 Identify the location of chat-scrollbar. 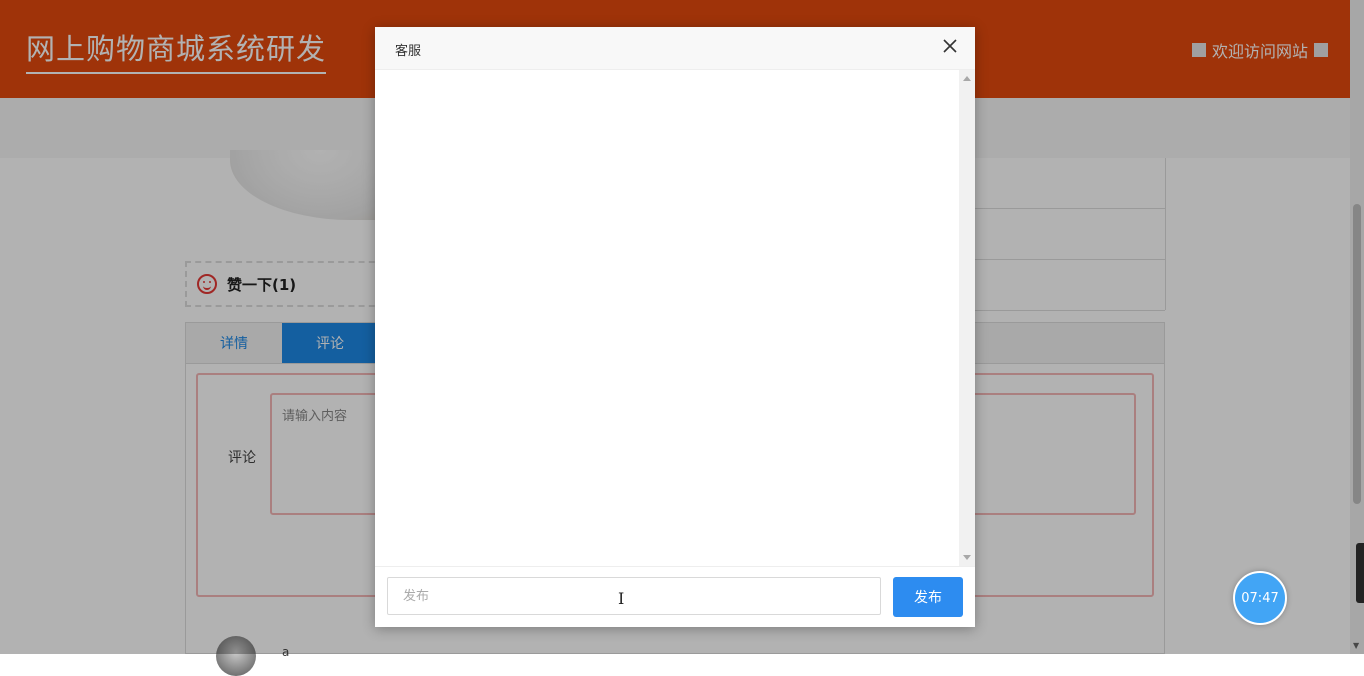
(967, 318).